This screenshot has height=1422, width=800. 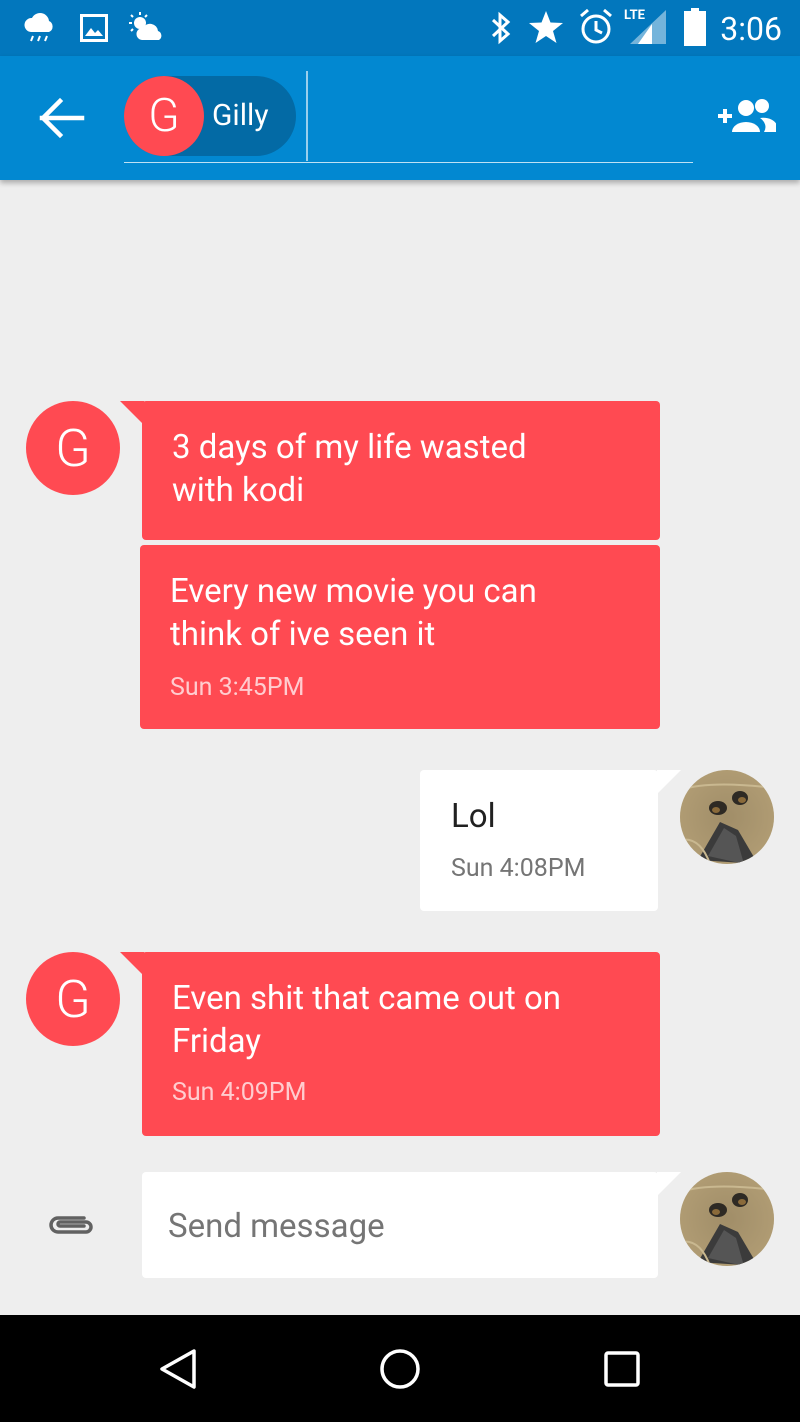 I want to click on compose-box, so click(x=400, y=1225).